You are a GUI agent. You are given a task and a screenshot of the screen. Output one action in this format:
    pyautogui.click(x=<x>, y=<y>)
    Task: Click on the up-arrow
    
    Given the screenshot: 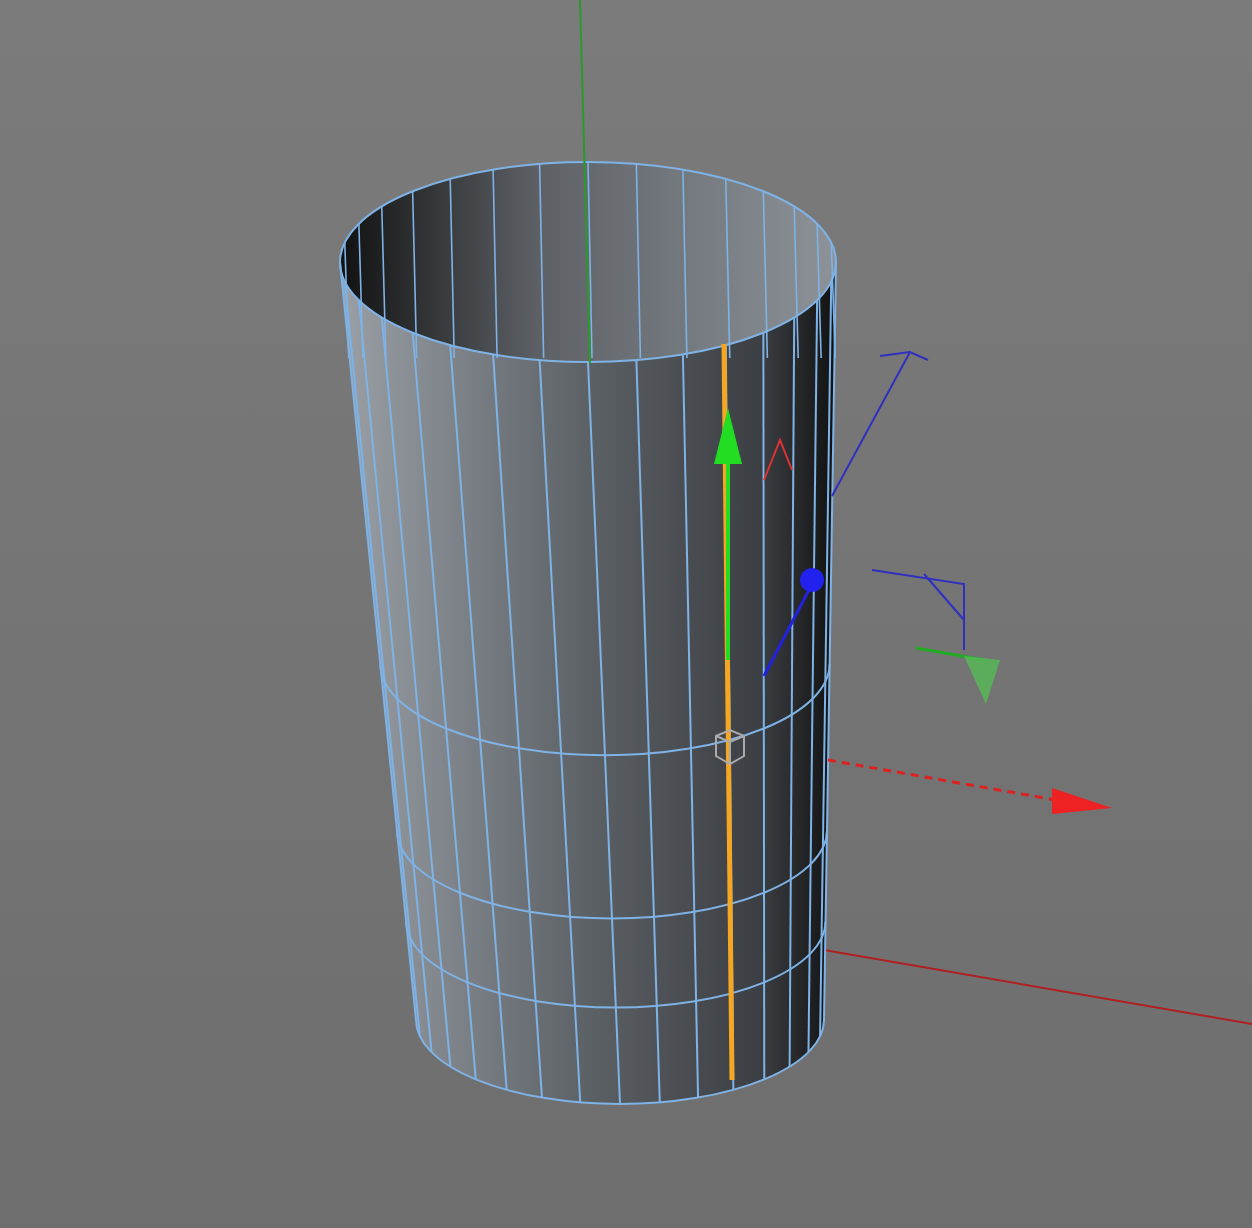 What is the action you would take?
    pyautogui.click(x=728, y=534)
    